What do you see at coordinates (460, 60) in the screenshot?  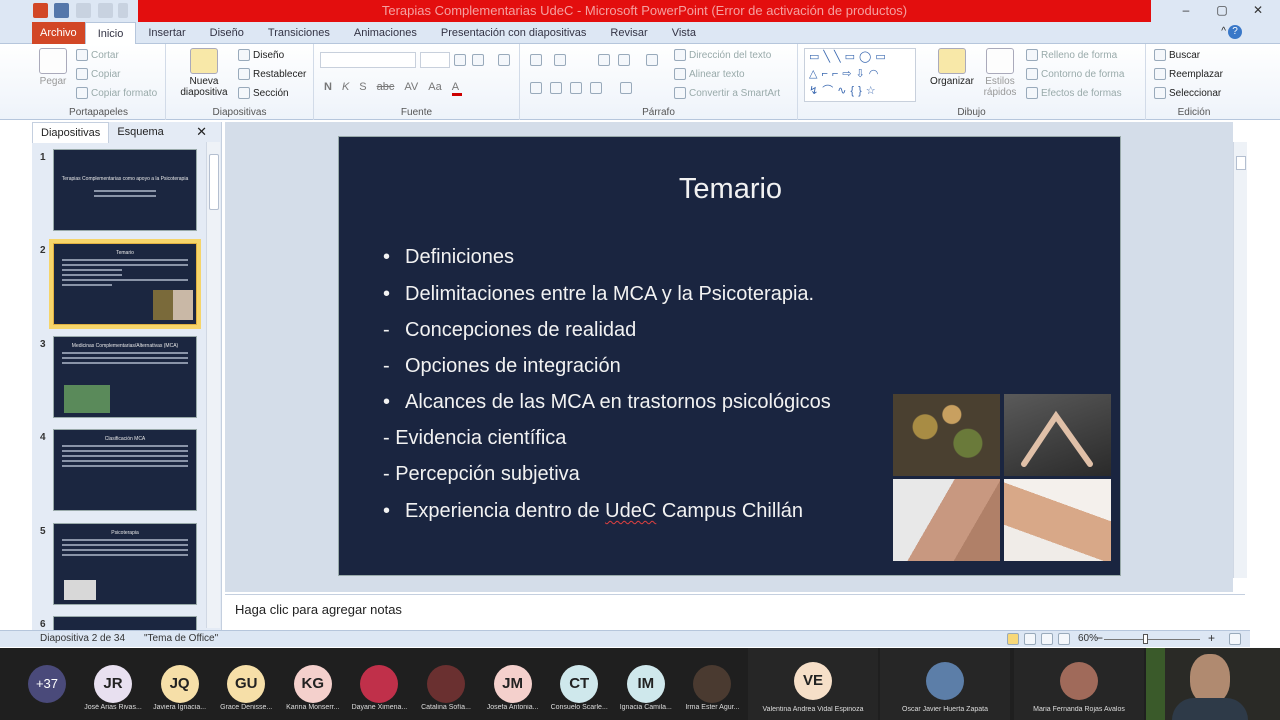 I see `grow-font-icon` at bounding box center [460, 60].